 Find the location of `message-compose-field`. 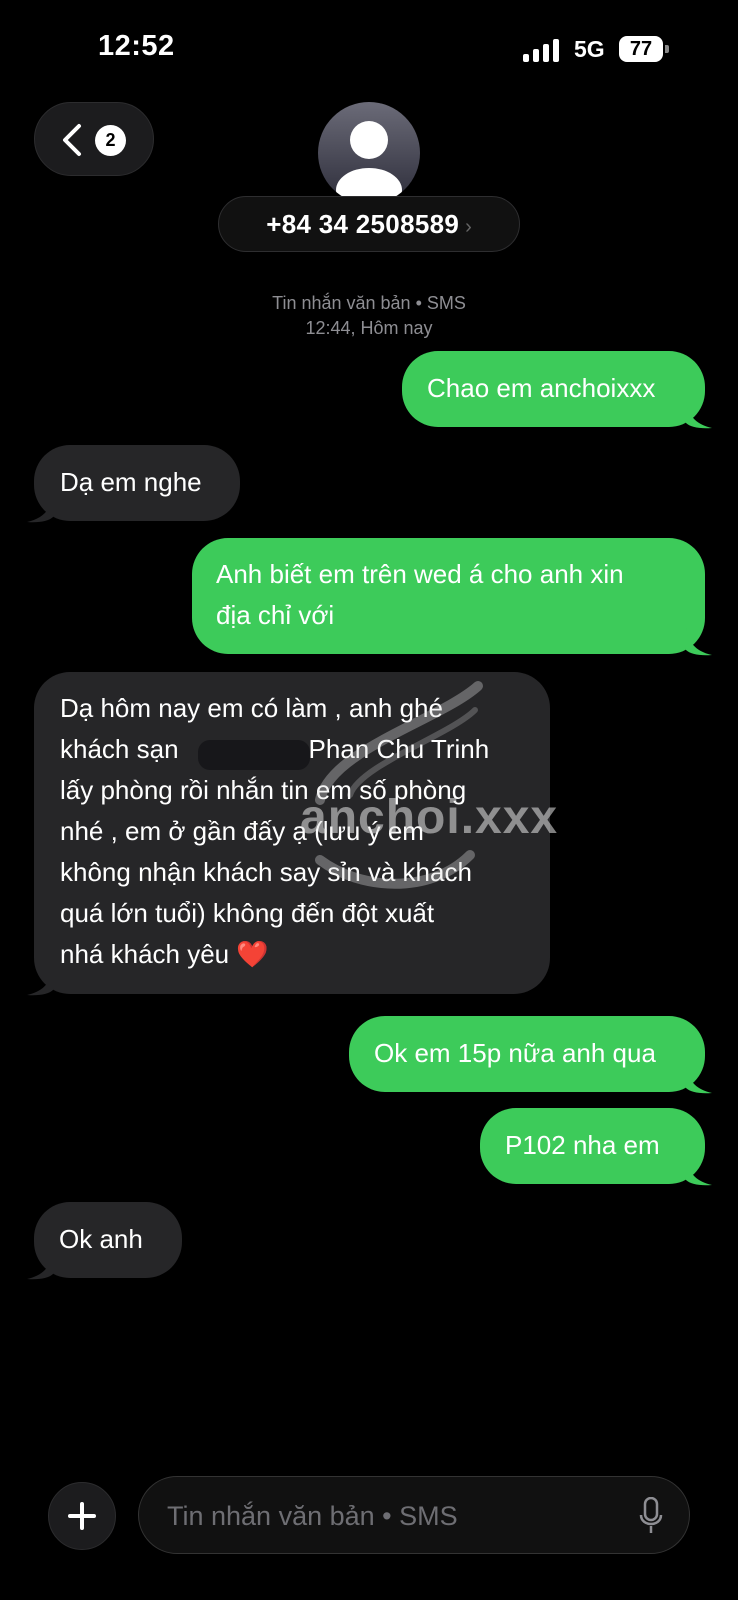

message-compose-field is located at coordinates (414, 1515).